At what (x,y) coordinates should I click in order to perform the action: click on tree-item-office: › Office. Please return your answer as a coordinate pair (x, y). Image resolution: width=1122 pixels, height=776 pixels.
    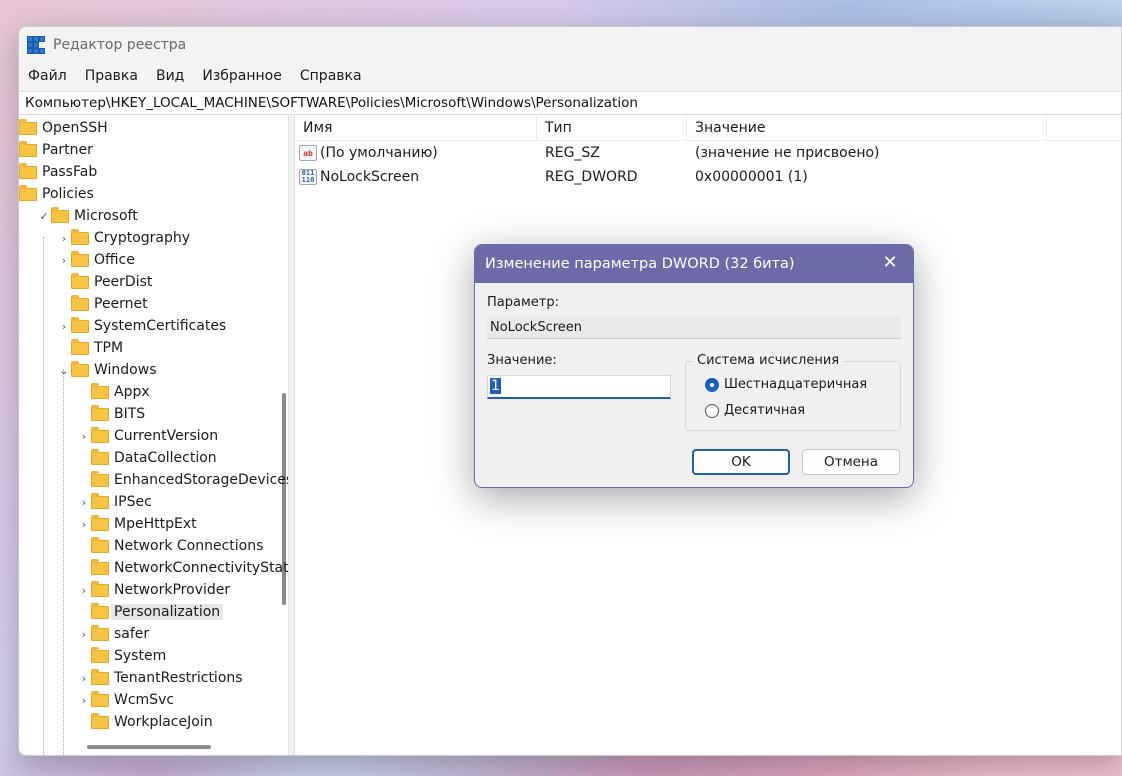
    Looking at the image, I should click on (96, 260).